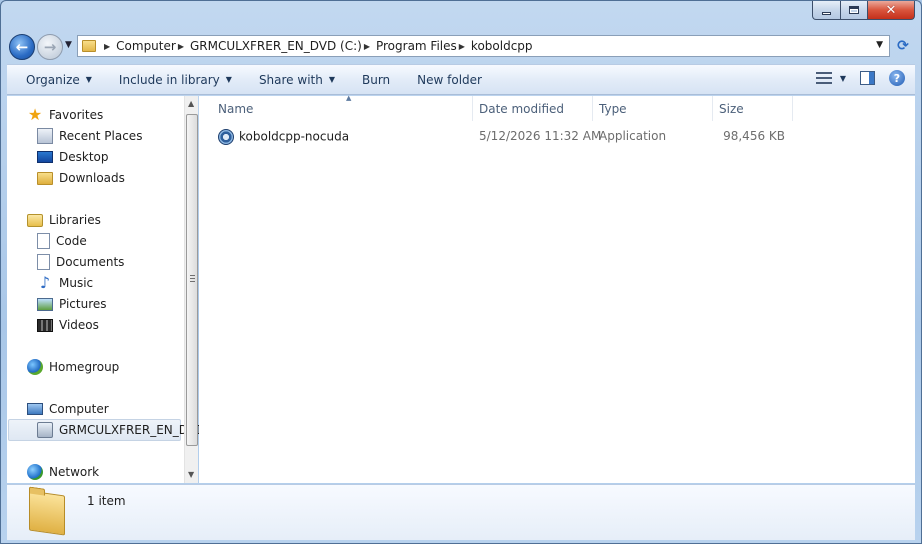  I want to click on file-name-cell: koboldcpp-nocuda, so click(283, 137).